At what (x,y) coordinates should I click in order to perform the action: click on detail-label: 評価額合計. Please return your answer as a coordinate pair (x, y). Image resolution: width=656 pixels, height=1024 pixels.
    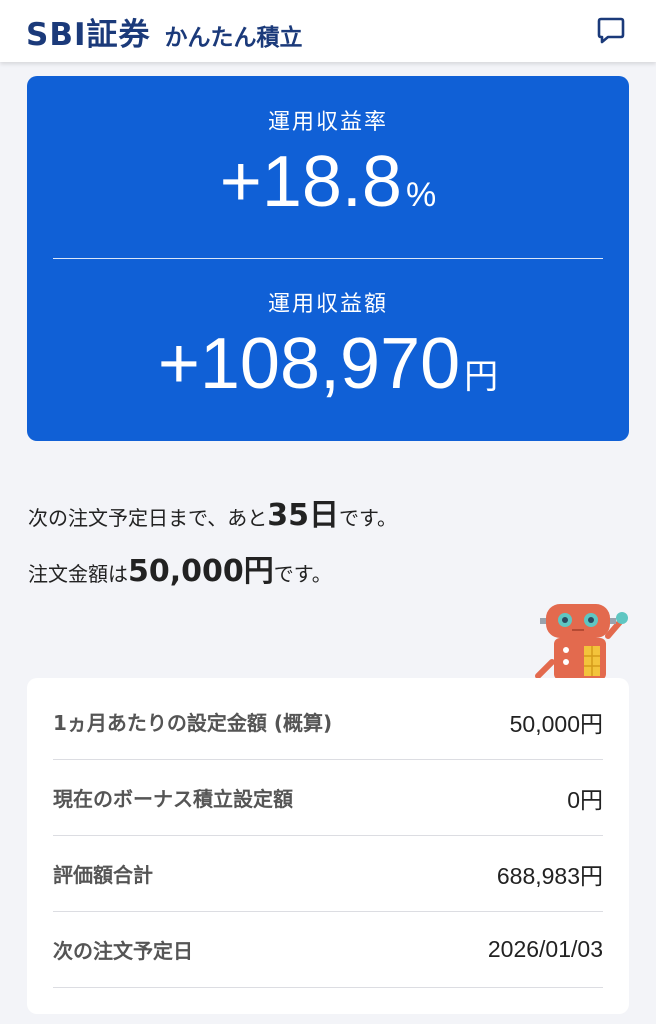
    Looking at the image, I should click on (103, 875).